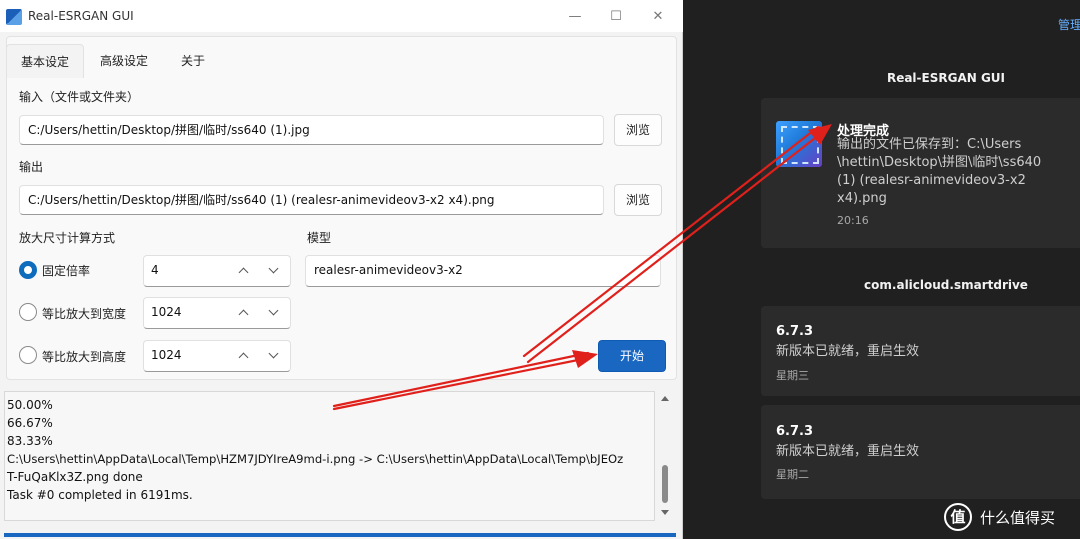 Image resolution: width=1080 pixels, height=539 pixels. Describe the element at coordinates (28, 312) in the screenshot. I see `radio-fit-width` at that location.